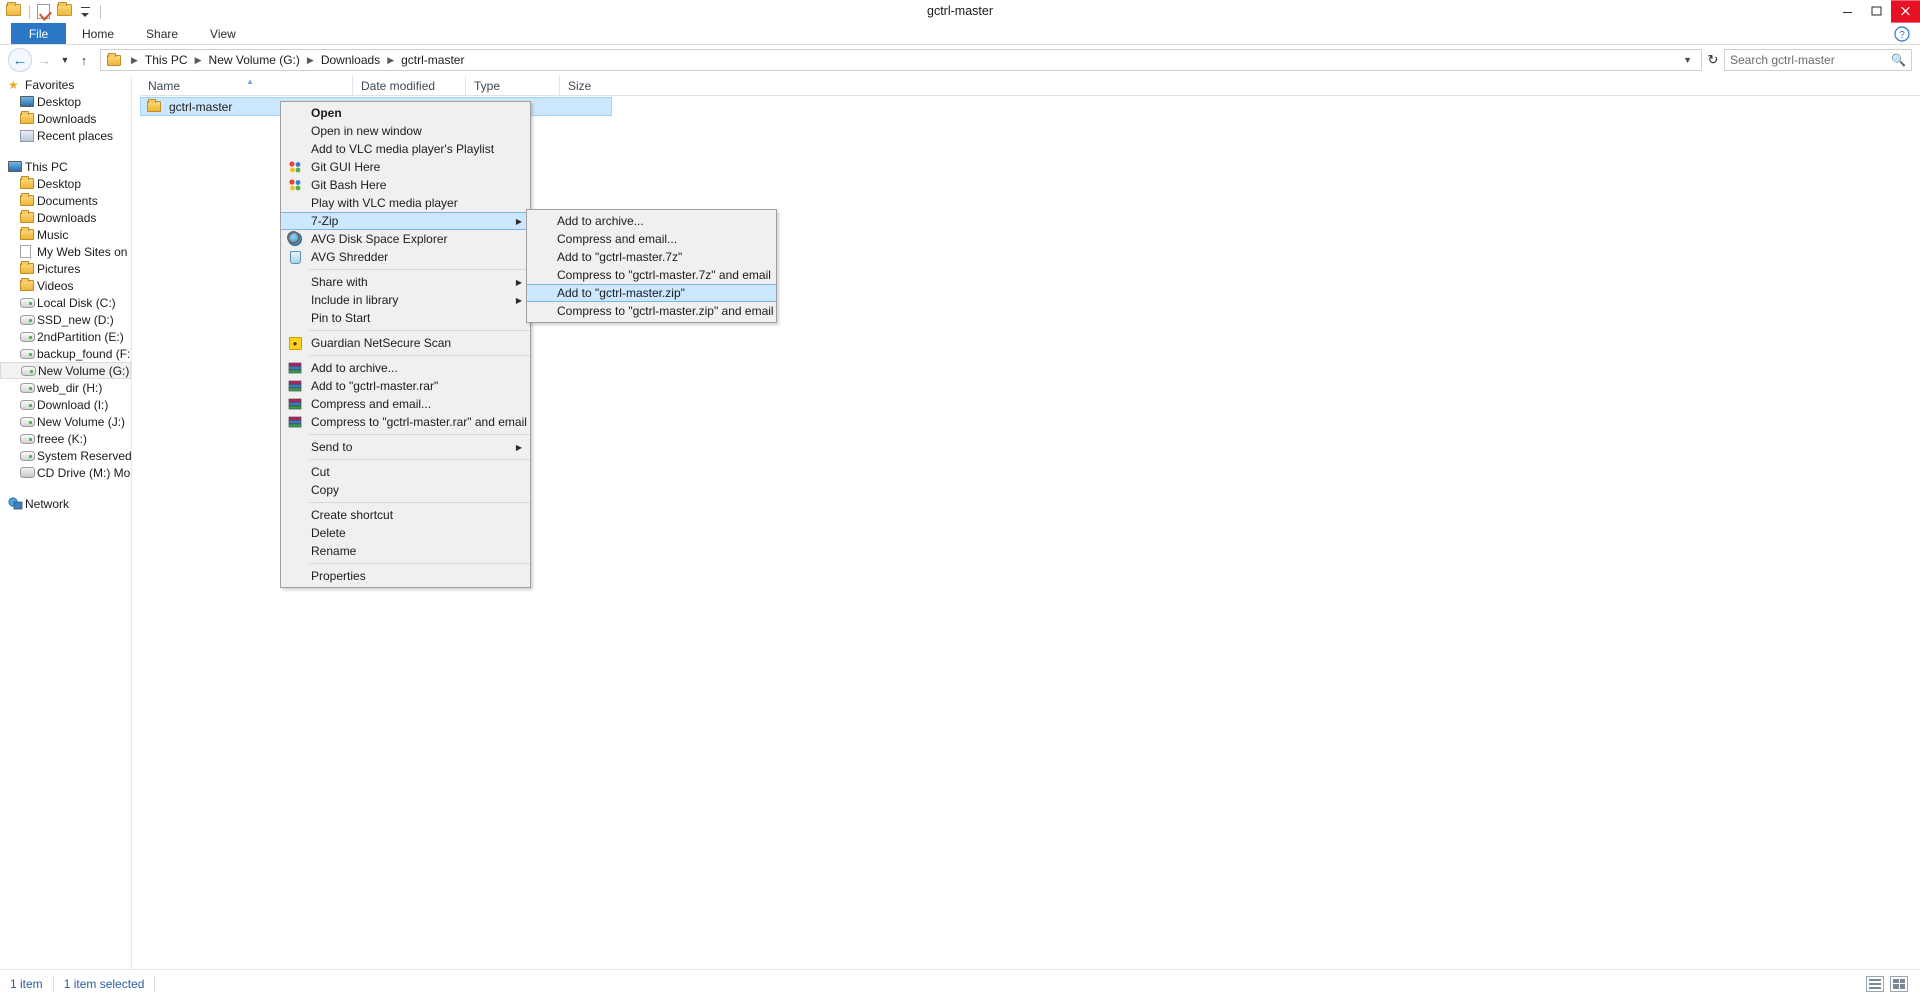  What do you see at coordinates (408, 85) in the screenshot?
I see `column-header-date-modified: Date modified` at bounding box center [408, 85].